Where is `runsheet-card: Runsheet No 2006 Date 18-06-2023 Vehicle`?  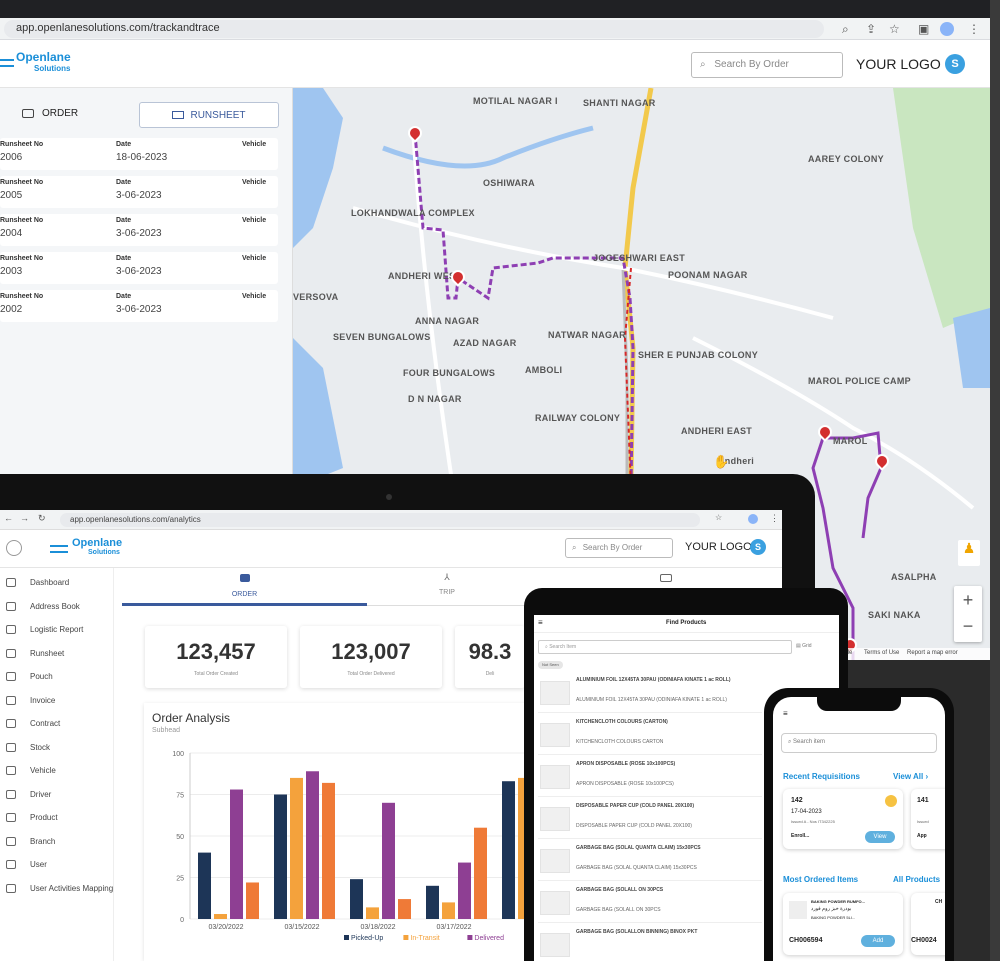
runsheet-card: Runsheet No 2006 Date 18-06-2023 Vehicle is located at coordinates (139, 154).